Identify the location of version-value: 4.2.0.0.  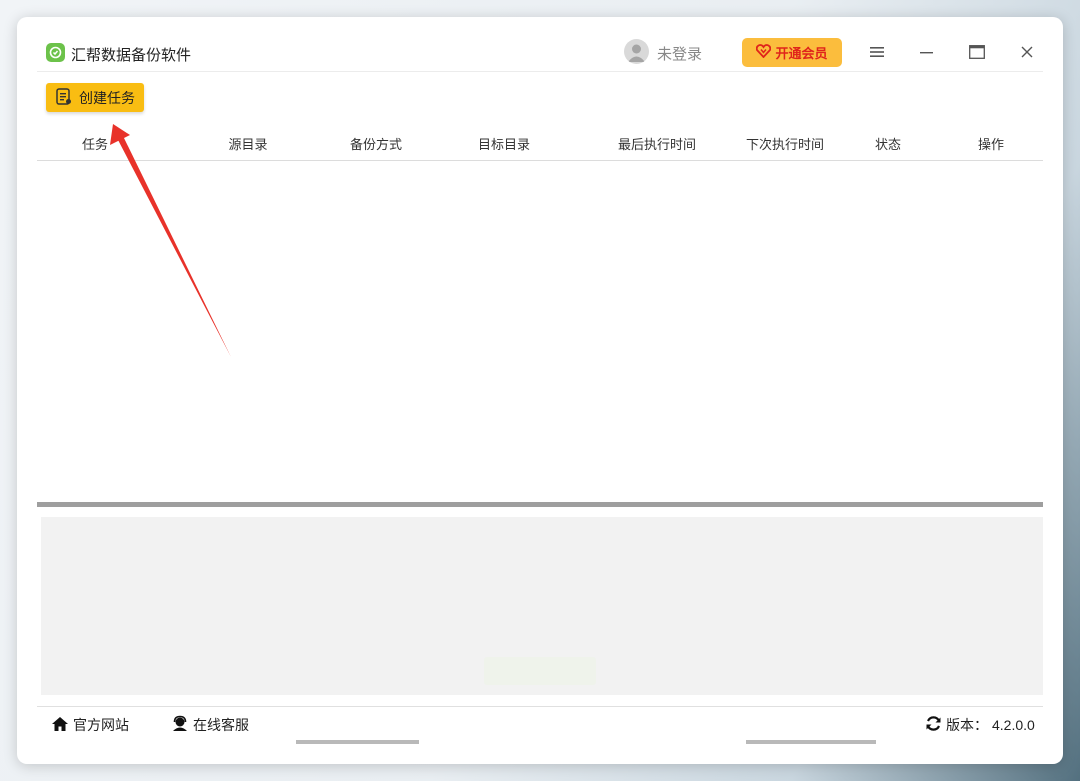
(1013, 725).